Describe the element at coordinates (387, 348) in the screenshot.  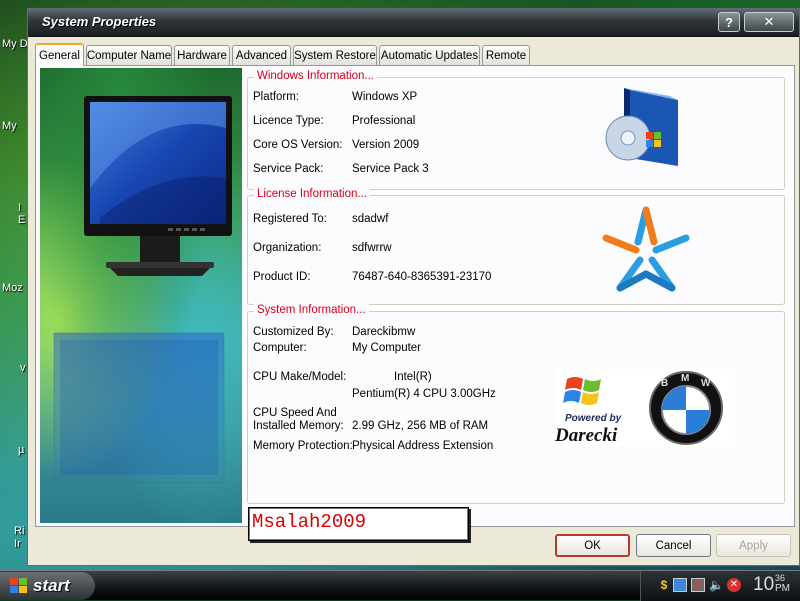
I see `computer-value: My Computer` at that location.